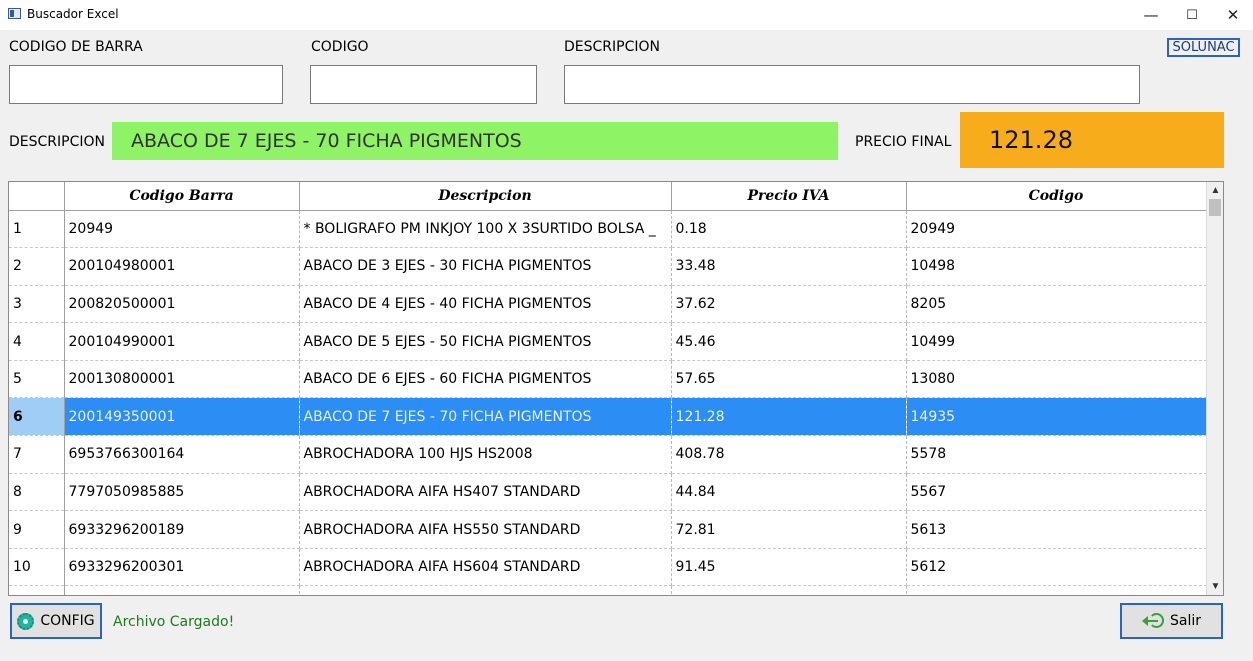 The width and height of the screenshot is (1253, 661). Describe the element at coordinates (37, 492) in the screenshot. I see `row-number: 8` at that location.